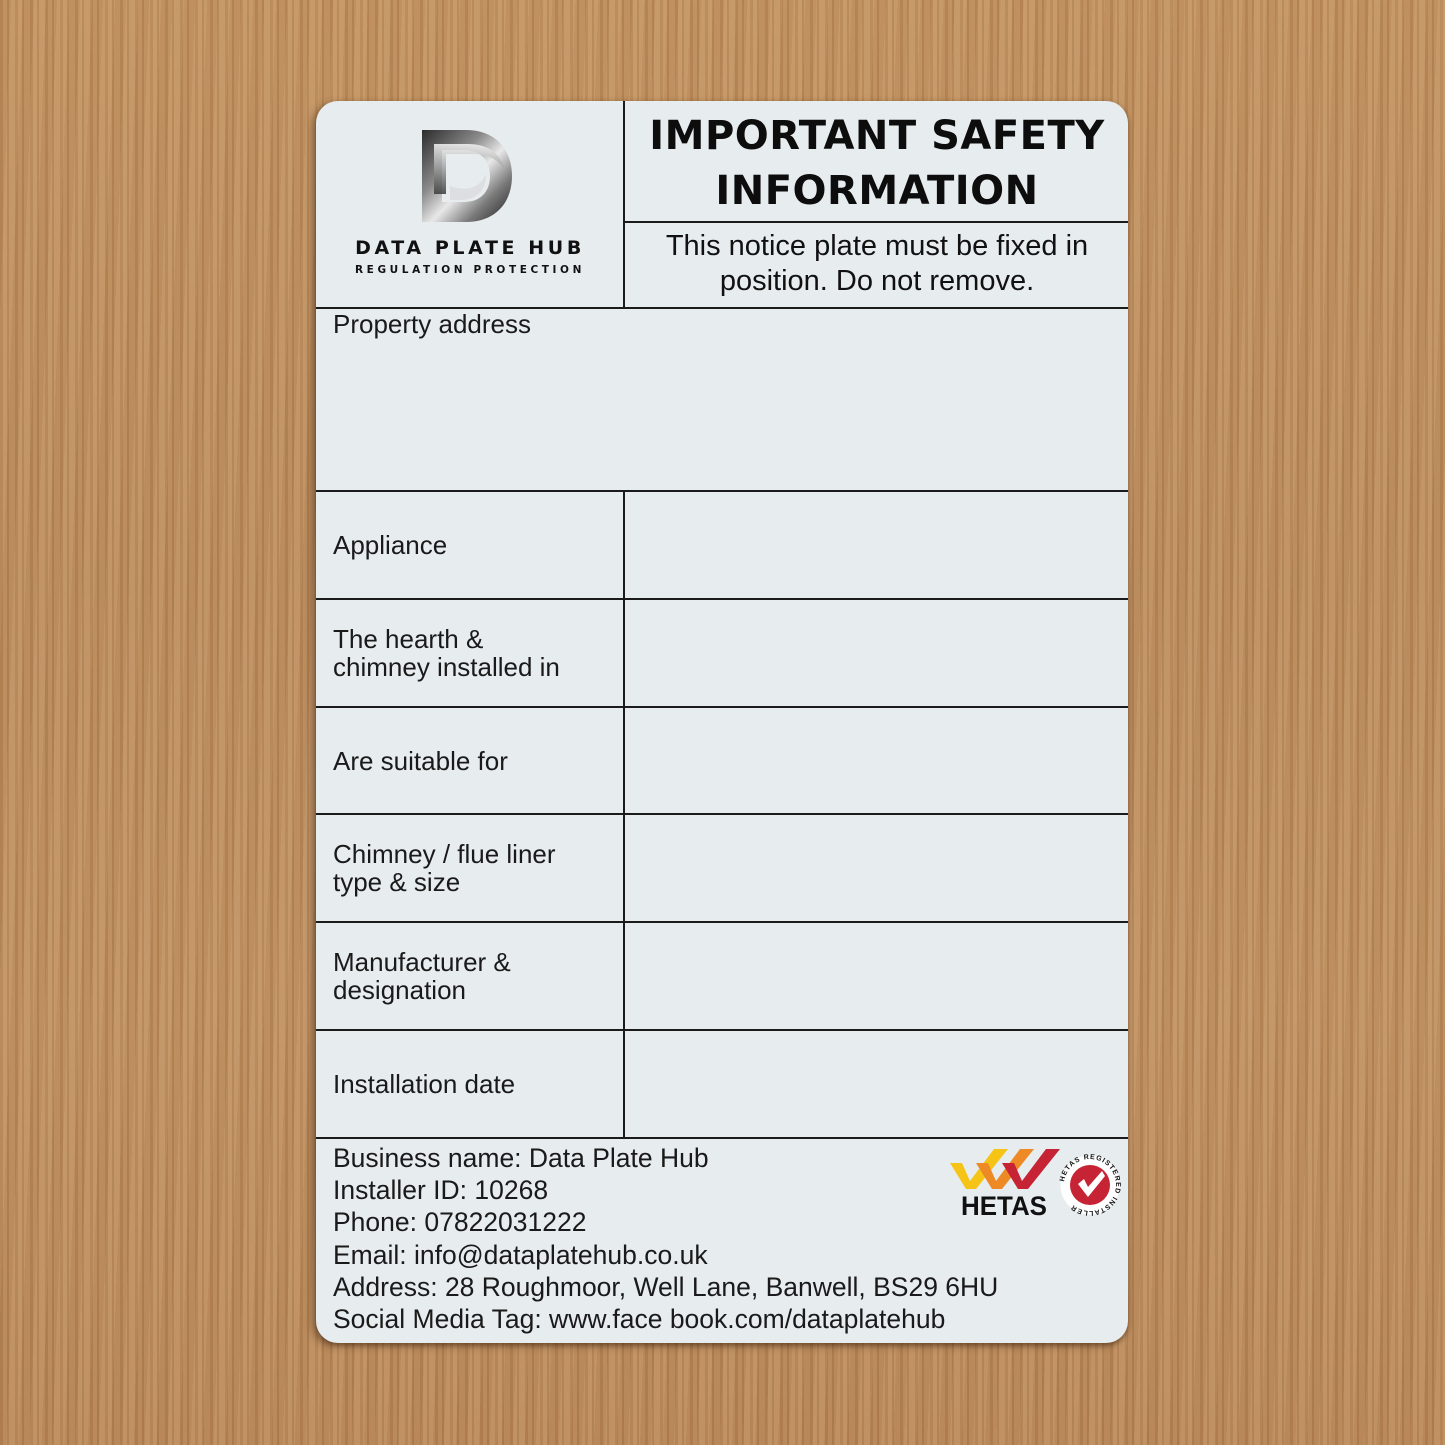 The height and width of the screenshot is (1445, 1445). Describe the element at coordinates (432, 324) in the screenshot. I see `property-address-label: Property address` at that location.